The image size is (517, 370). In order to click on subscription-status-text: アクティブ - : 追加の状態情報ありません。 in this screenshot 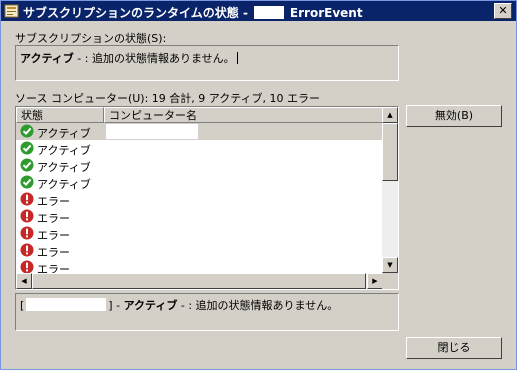, I will do `click(129, 58)`.